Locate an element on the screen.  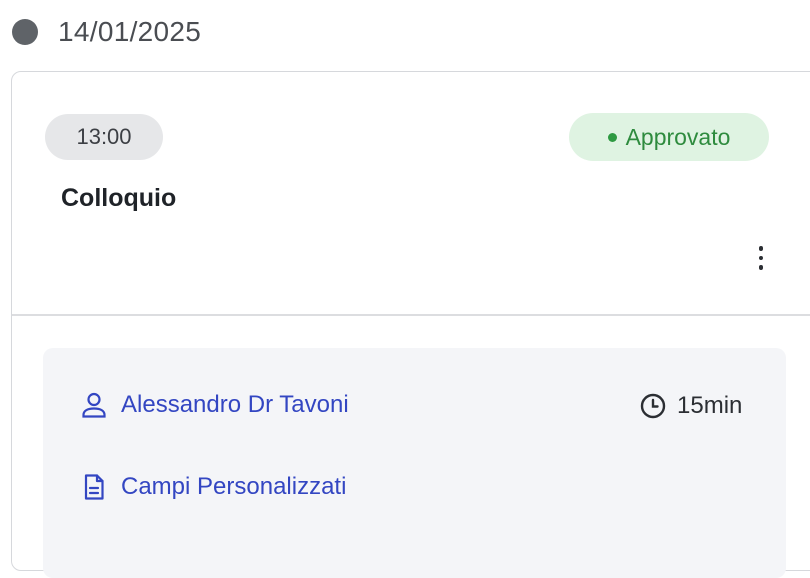
divider is located at coordinates (411, 315).